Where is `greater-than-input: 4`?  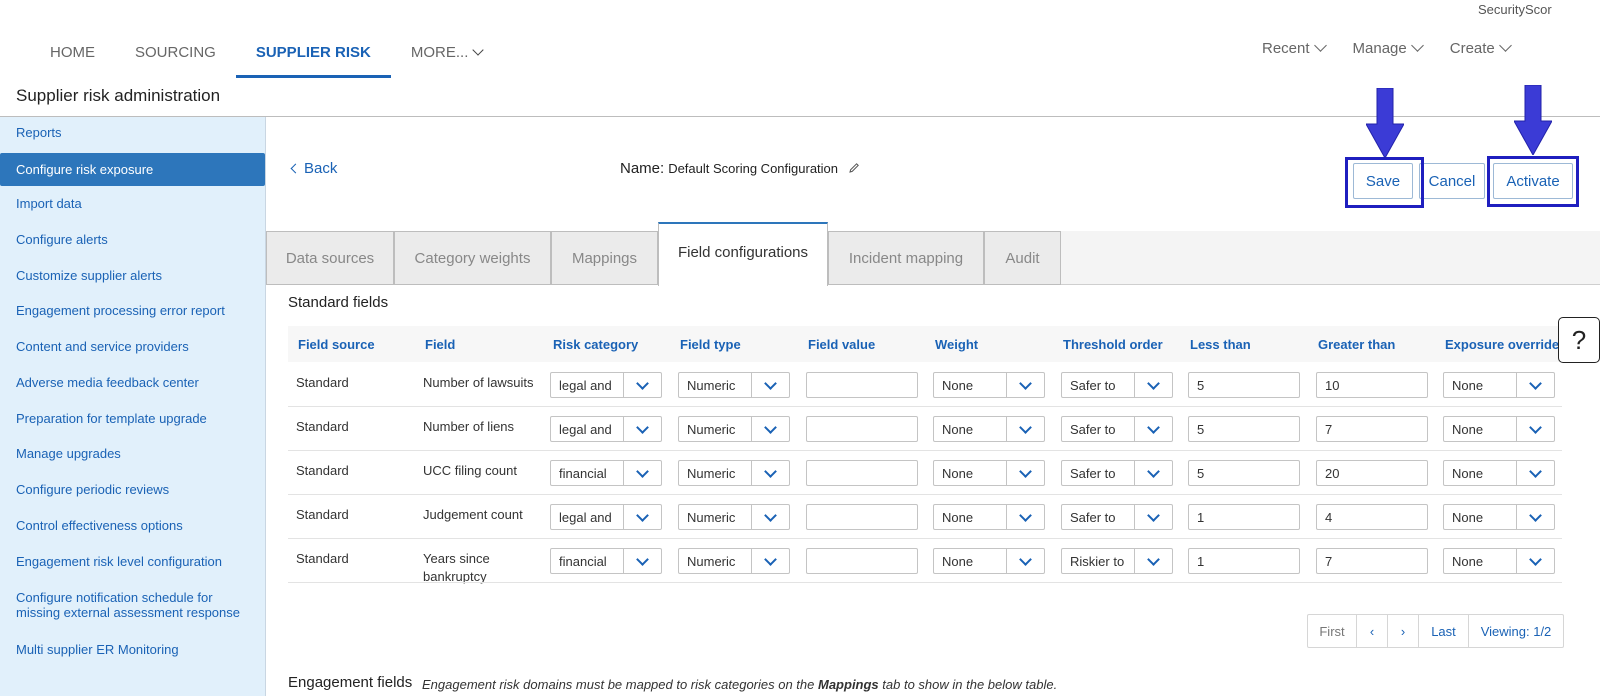 greater-than-input: 4 is located at coordinates (1372, 517).